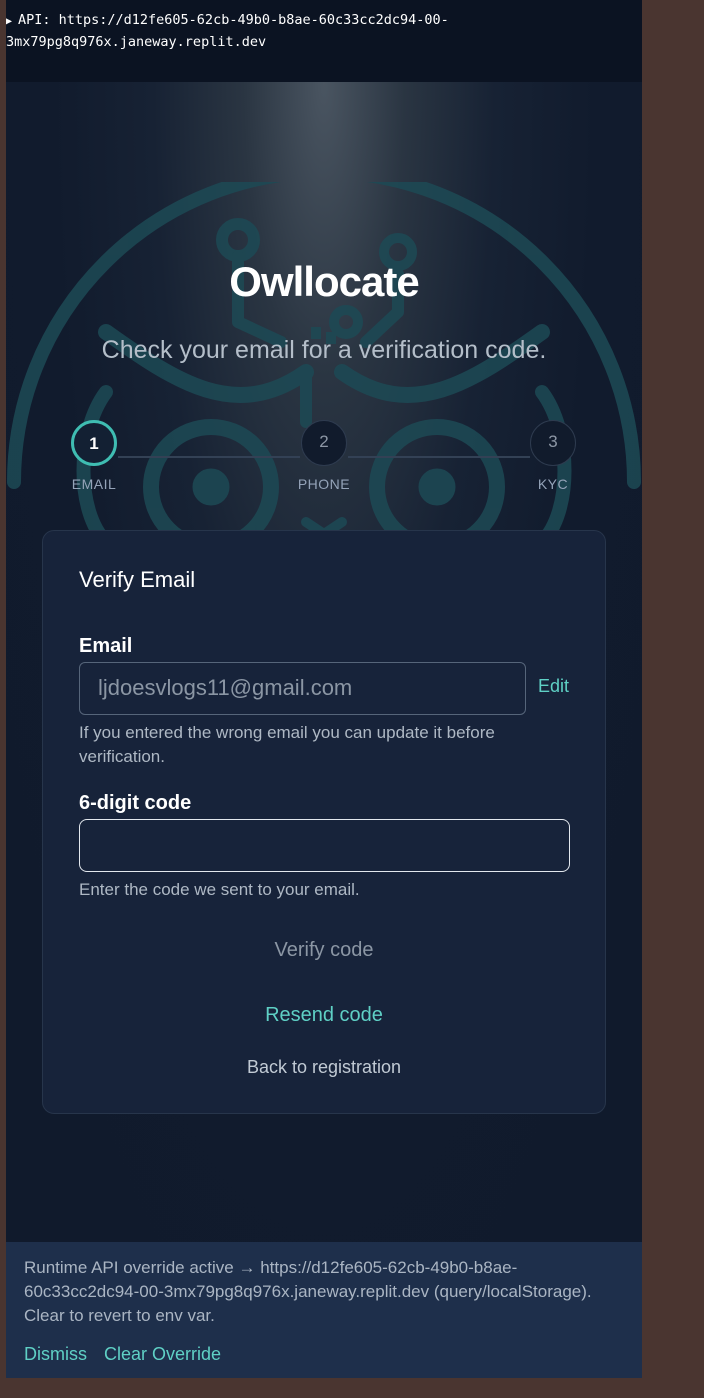 The width and height of the screenshot is (704, 1398). Describe the element at coordinates (135, 803) in the screenshot. I see `code-label: 6-digit code` at that location.